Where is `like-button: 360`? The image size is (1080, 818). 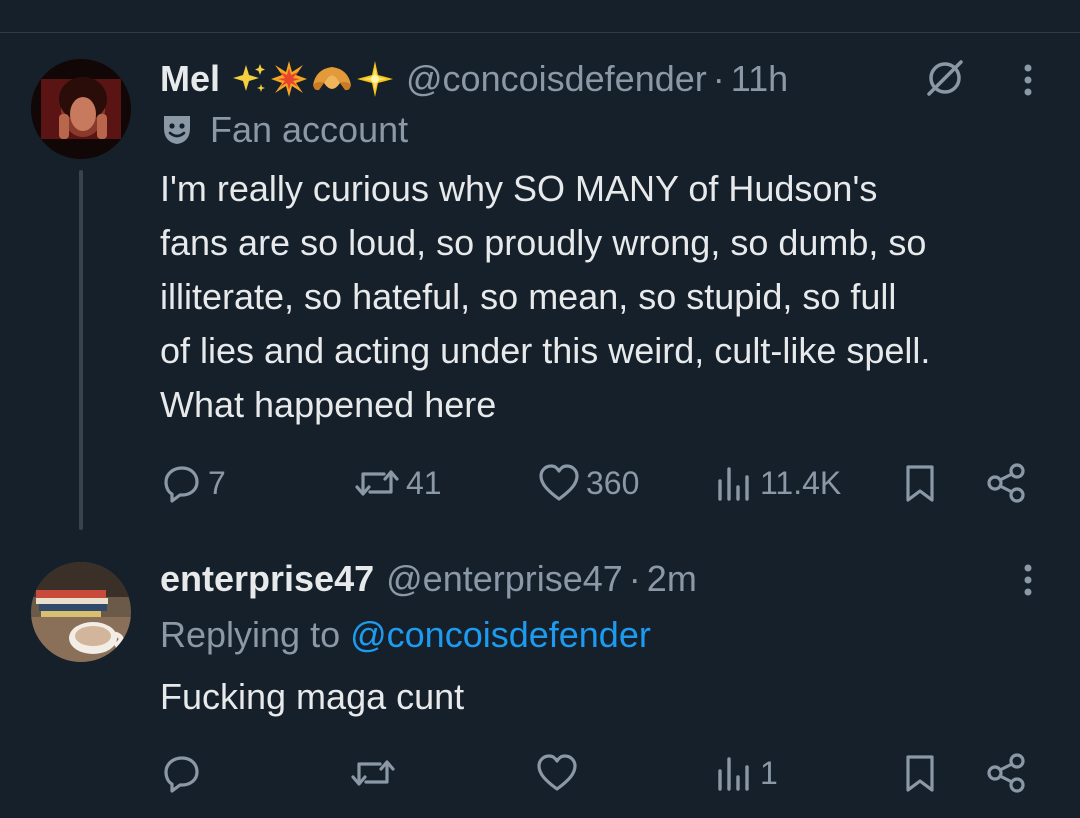
like-button: 360 is located at coordinates (588, 483).